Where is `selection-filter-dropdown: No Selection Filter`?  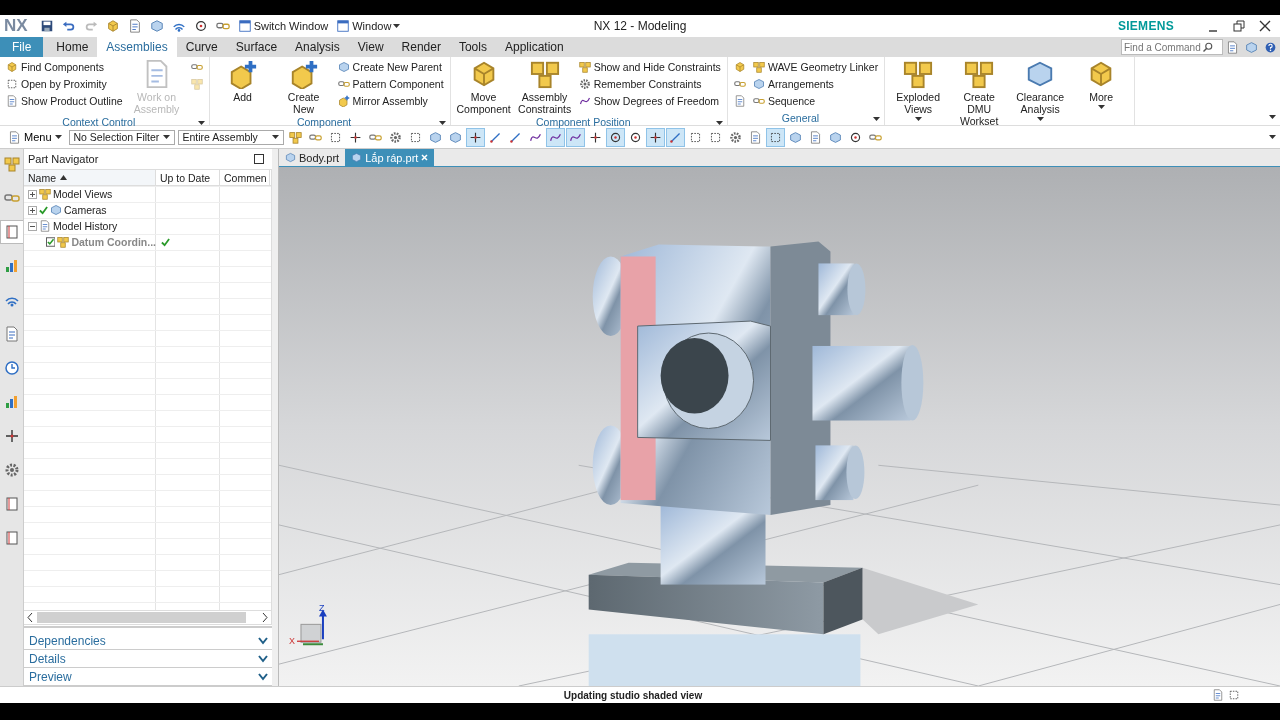
selection-filter-dropdown: No Selection Filter is located at coordinates (121, 137).